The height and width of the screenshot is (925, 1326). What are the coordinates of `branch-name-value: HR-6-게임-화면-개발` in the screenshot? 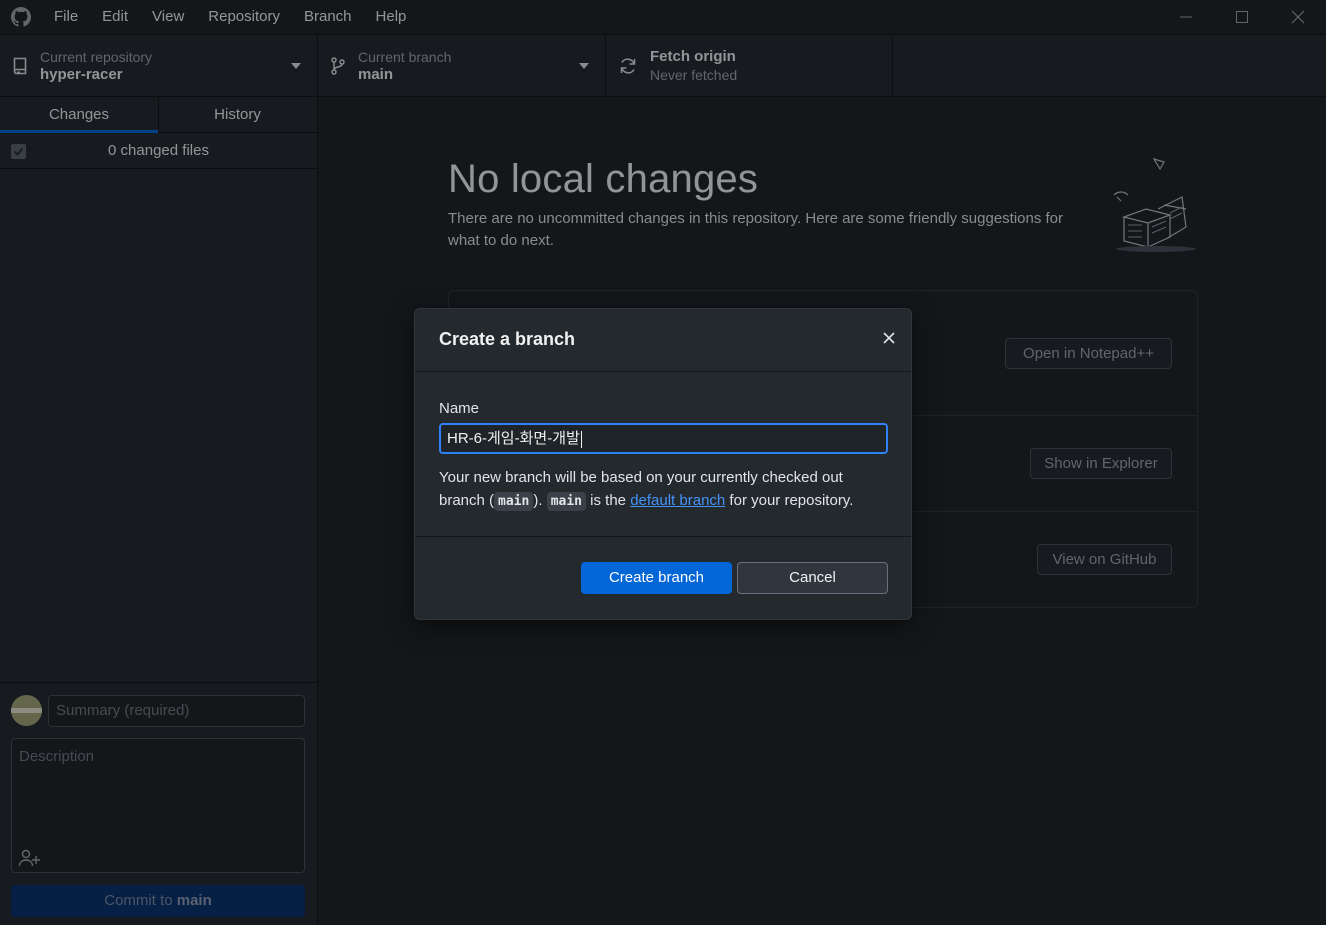 It's located at (513, 438).